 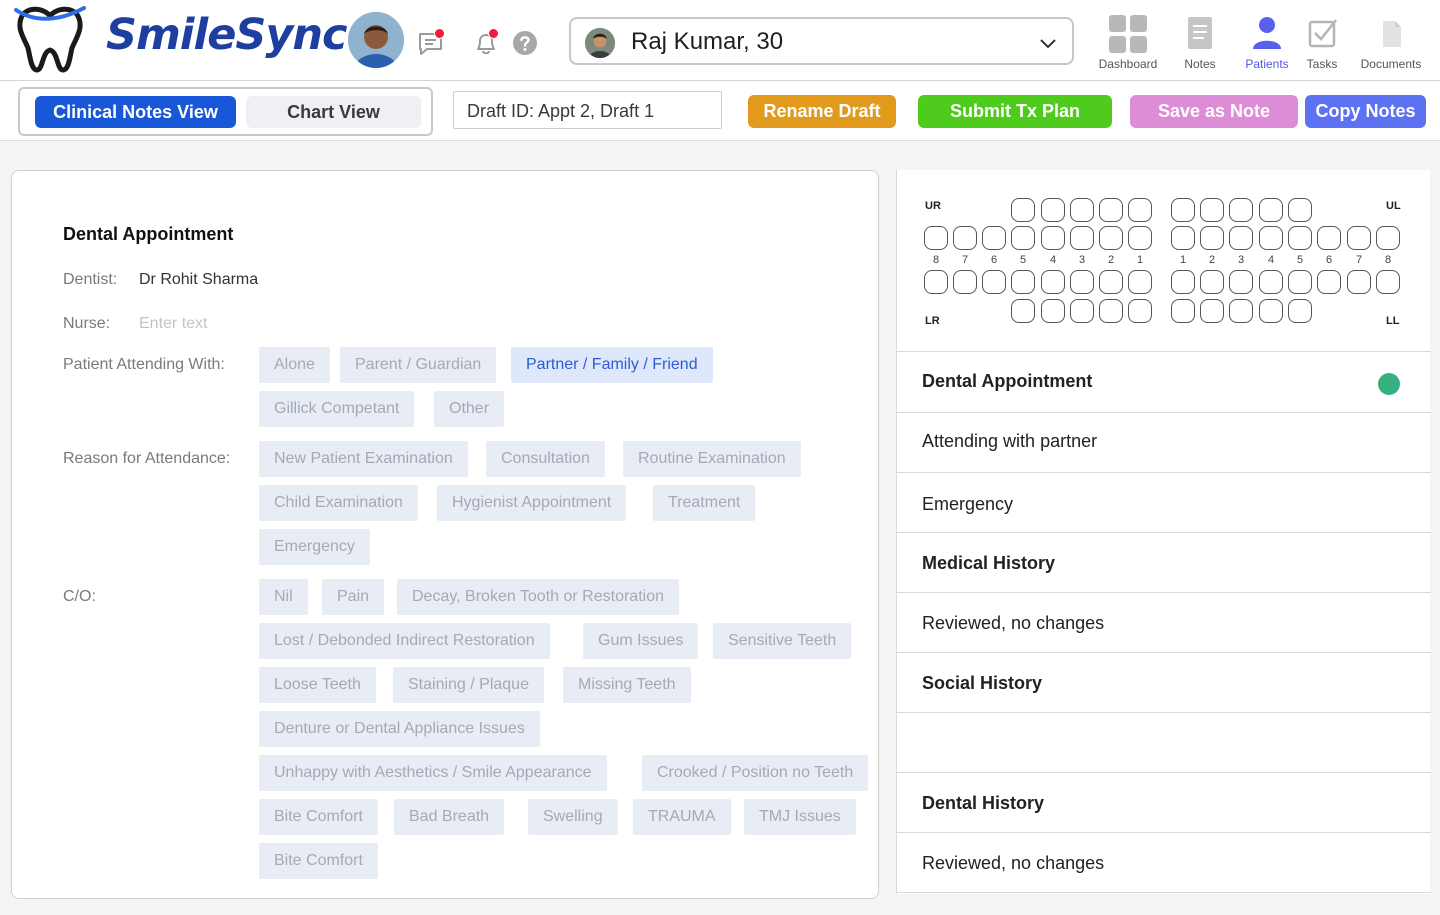 I want to click on nav-patients: Patients, so click(x=1267, y=43).